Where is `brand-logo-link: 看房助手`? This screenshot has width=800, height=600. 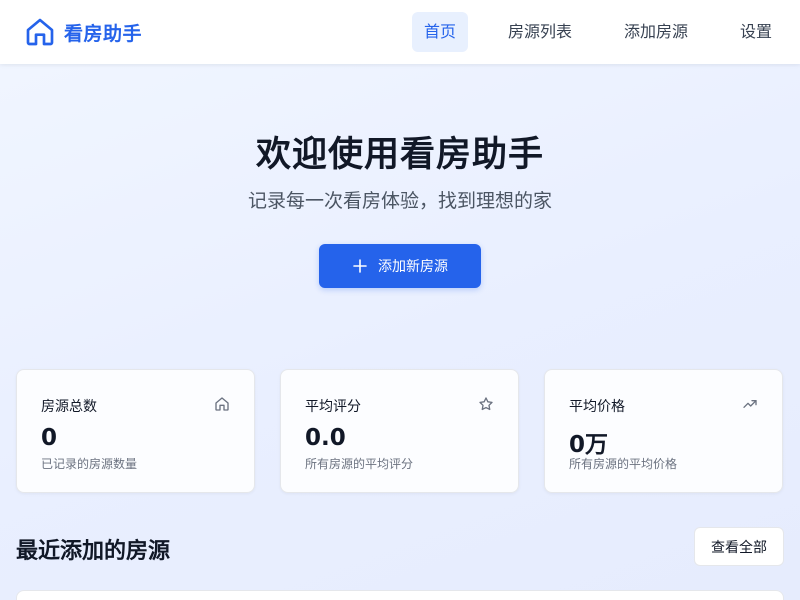
brand-logo-link: 看房助手 is located at coordinates (83, 32).